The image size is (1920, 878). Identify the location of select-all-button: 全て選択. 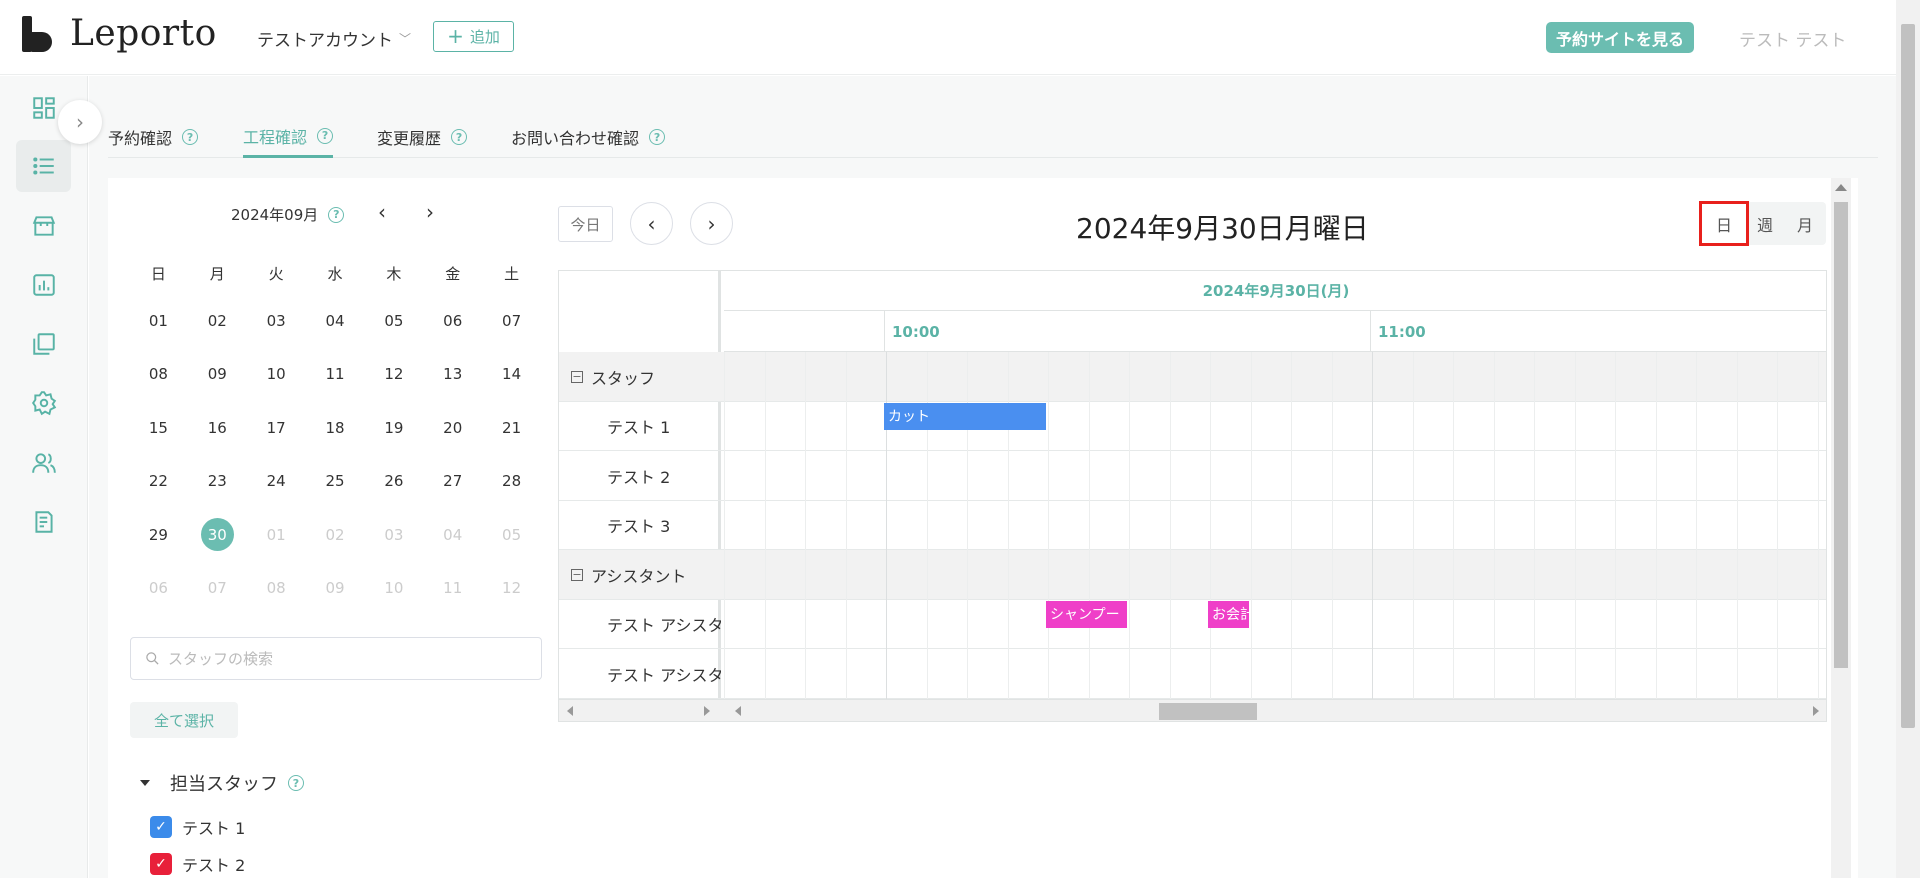
(184, 720).